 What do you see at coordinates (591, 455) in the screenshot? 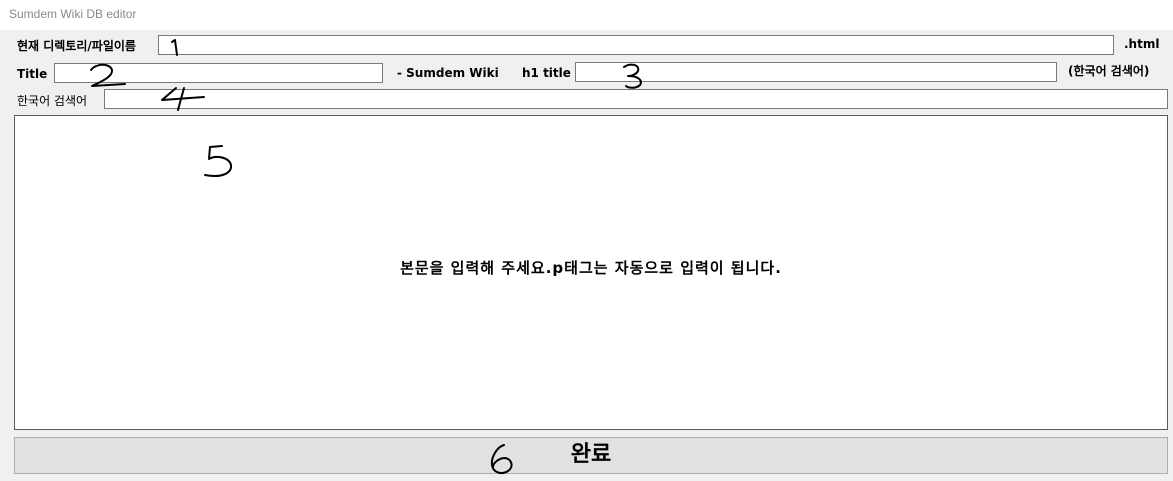
I see `done-button: 완료` at bounding box center [591, 455].